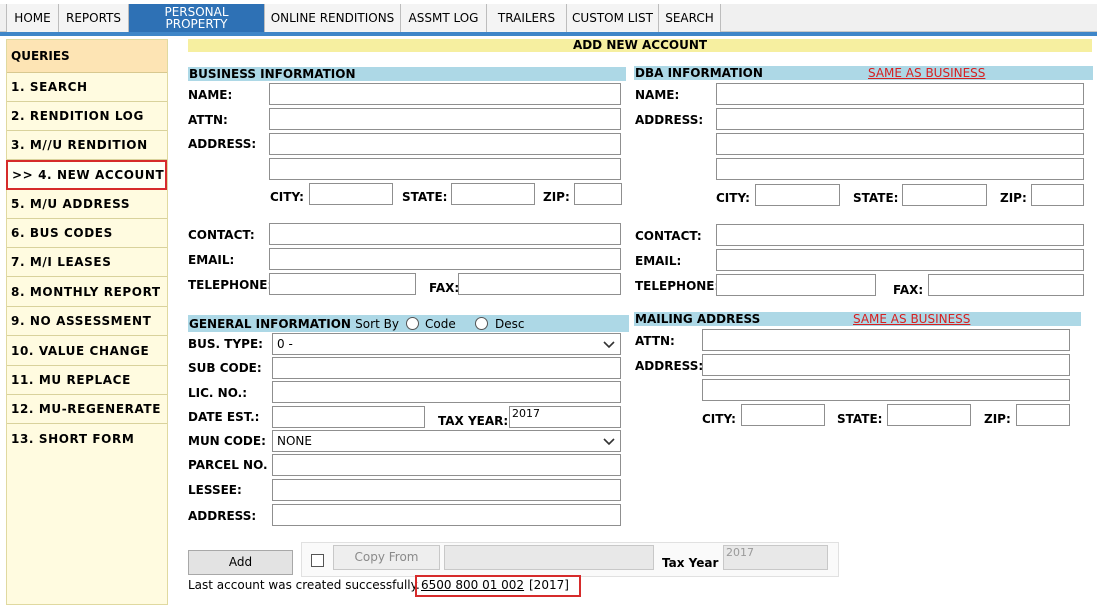  What do you see at coordinates (929, 415) in the screenshot?
I see `mailing-state-input` at bounding box center [929, 415].